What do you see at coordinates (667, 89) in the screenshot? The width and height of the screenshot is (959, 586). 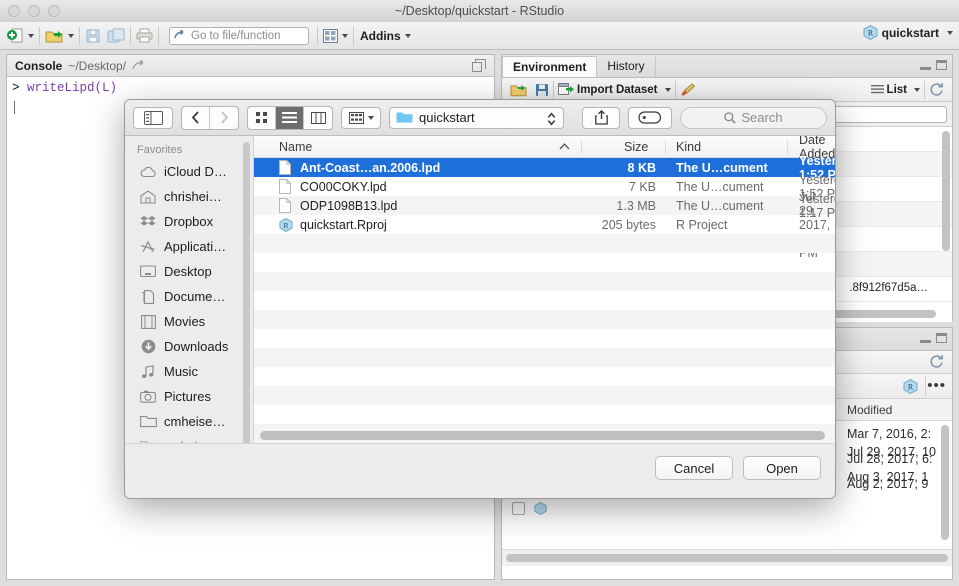 I see `import-dataset-caret-icon` at bounding box center [667, 89].